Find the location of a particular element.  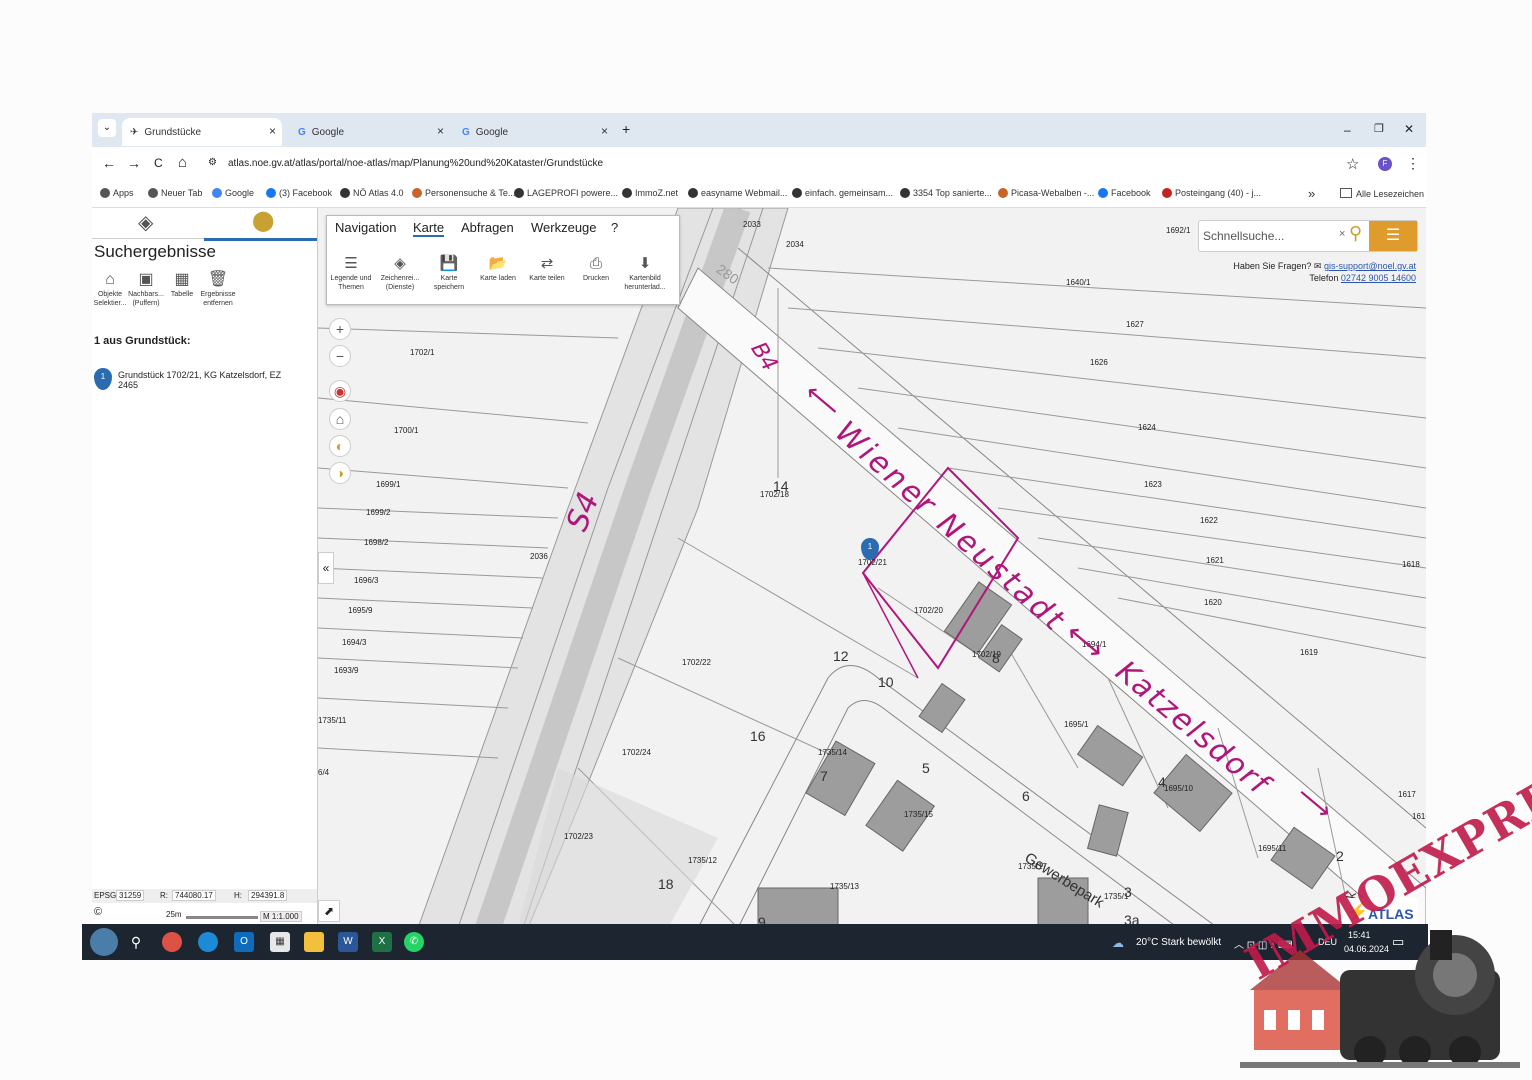

house-number: 12 is located at coordinates (841, 656).